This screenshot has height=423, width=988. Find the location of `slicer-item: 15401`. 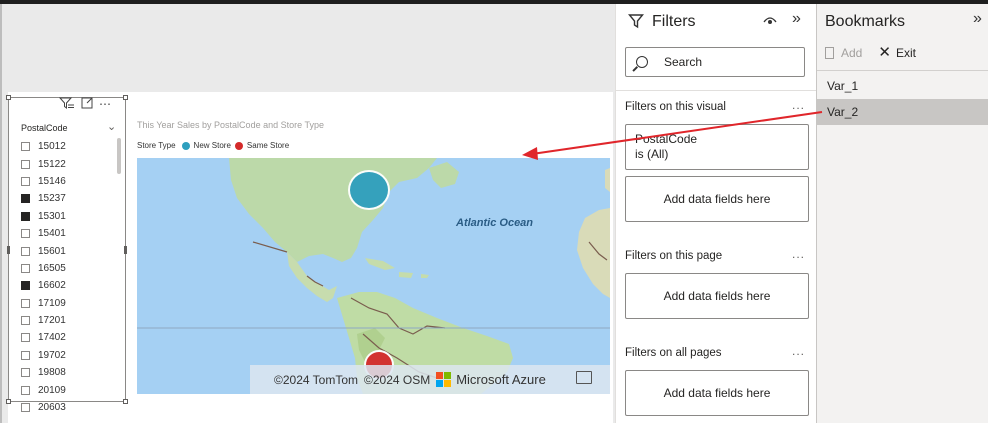

slicer-item: 15401 is located at coordinates (69, 233).